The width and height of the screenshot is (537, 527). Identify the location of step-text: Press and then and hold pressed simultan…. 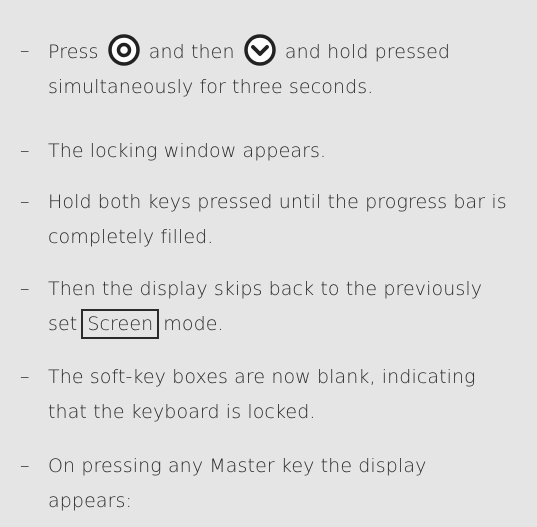
(290, 69).